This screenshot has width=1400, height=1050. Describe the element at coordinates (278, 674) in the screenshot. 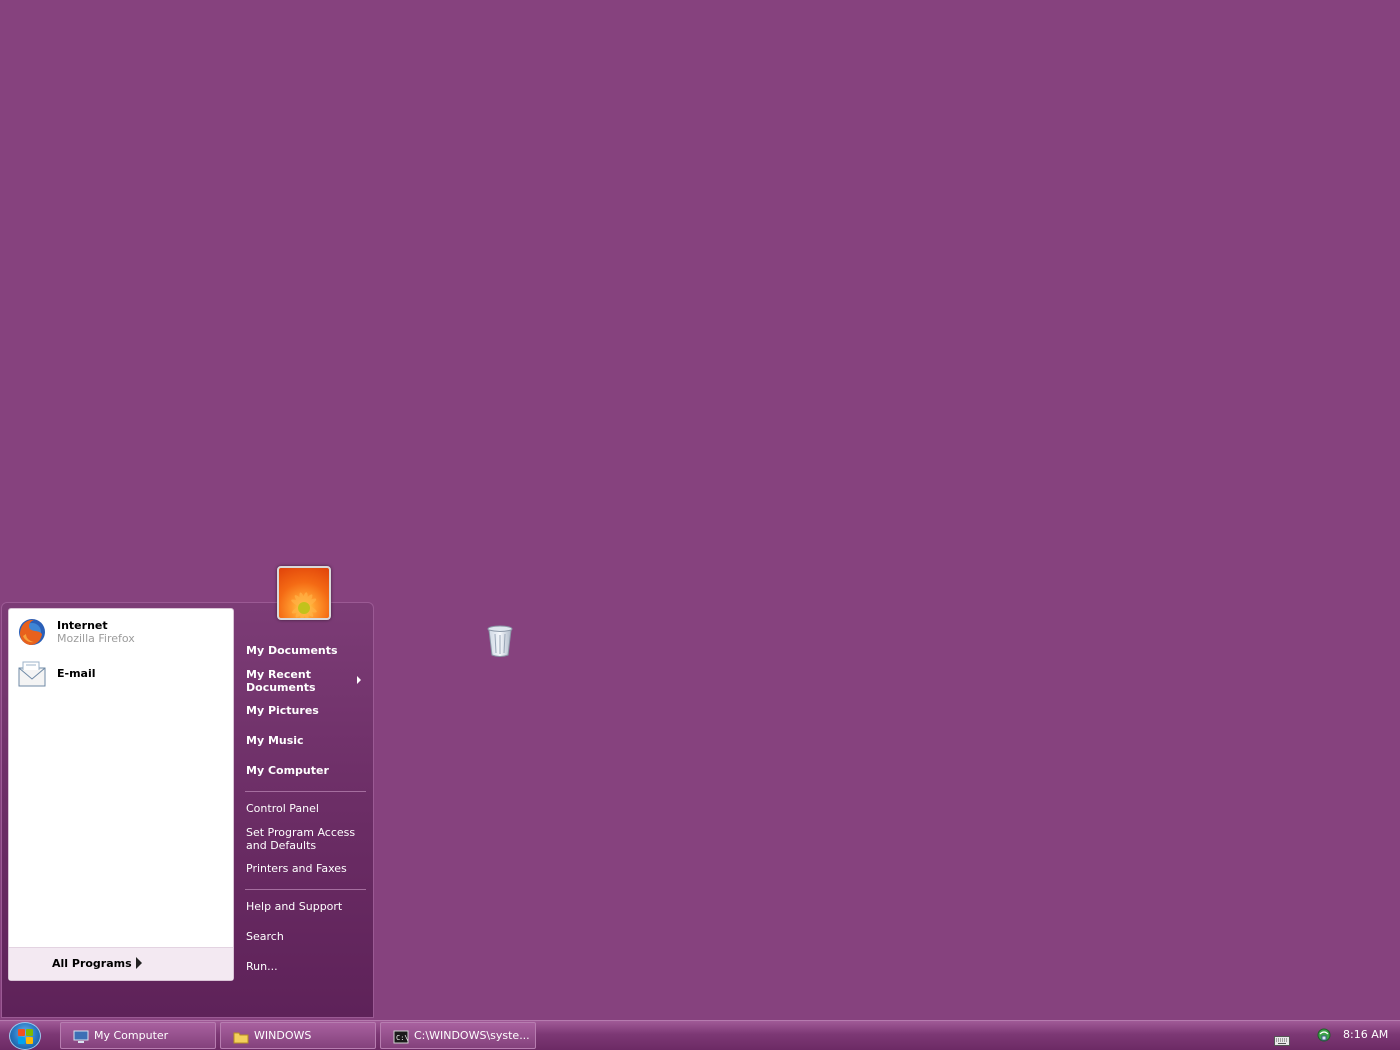

I see `menu-item-label-line1: My Recent` at that location.